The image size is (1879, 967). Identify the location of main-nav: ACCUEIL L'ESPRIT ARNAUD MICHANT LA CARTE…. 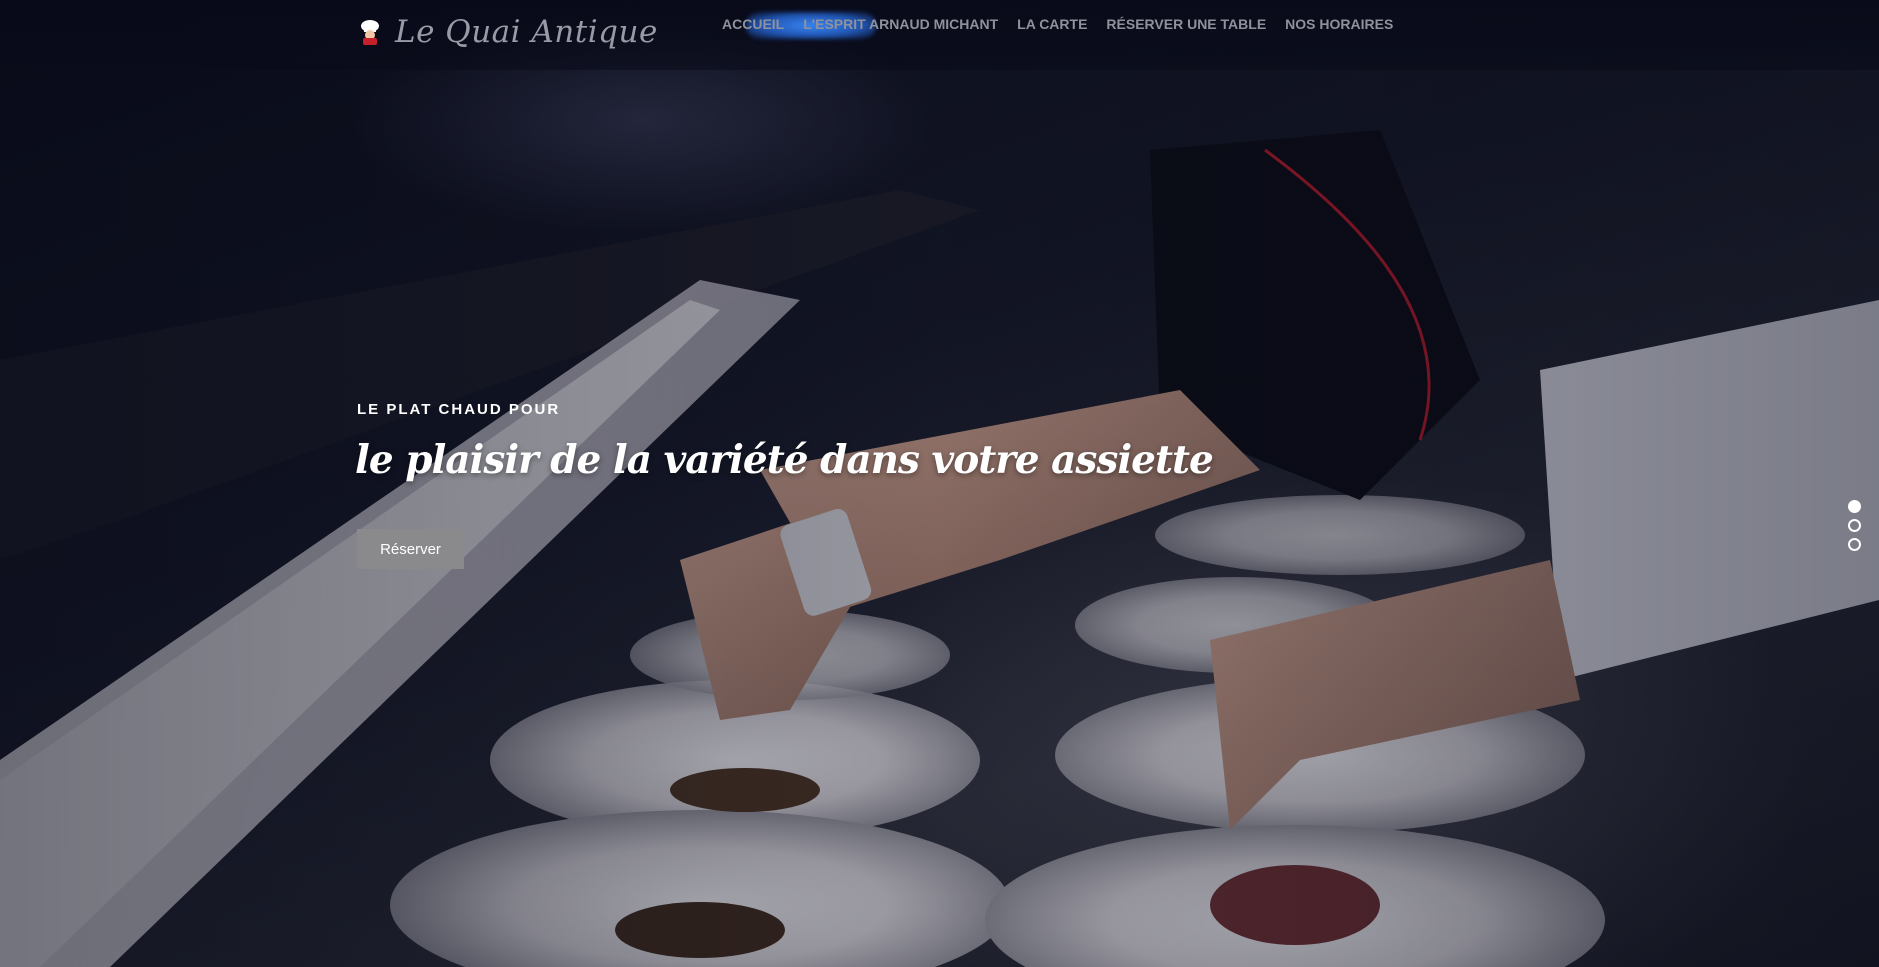
(1057, 24).